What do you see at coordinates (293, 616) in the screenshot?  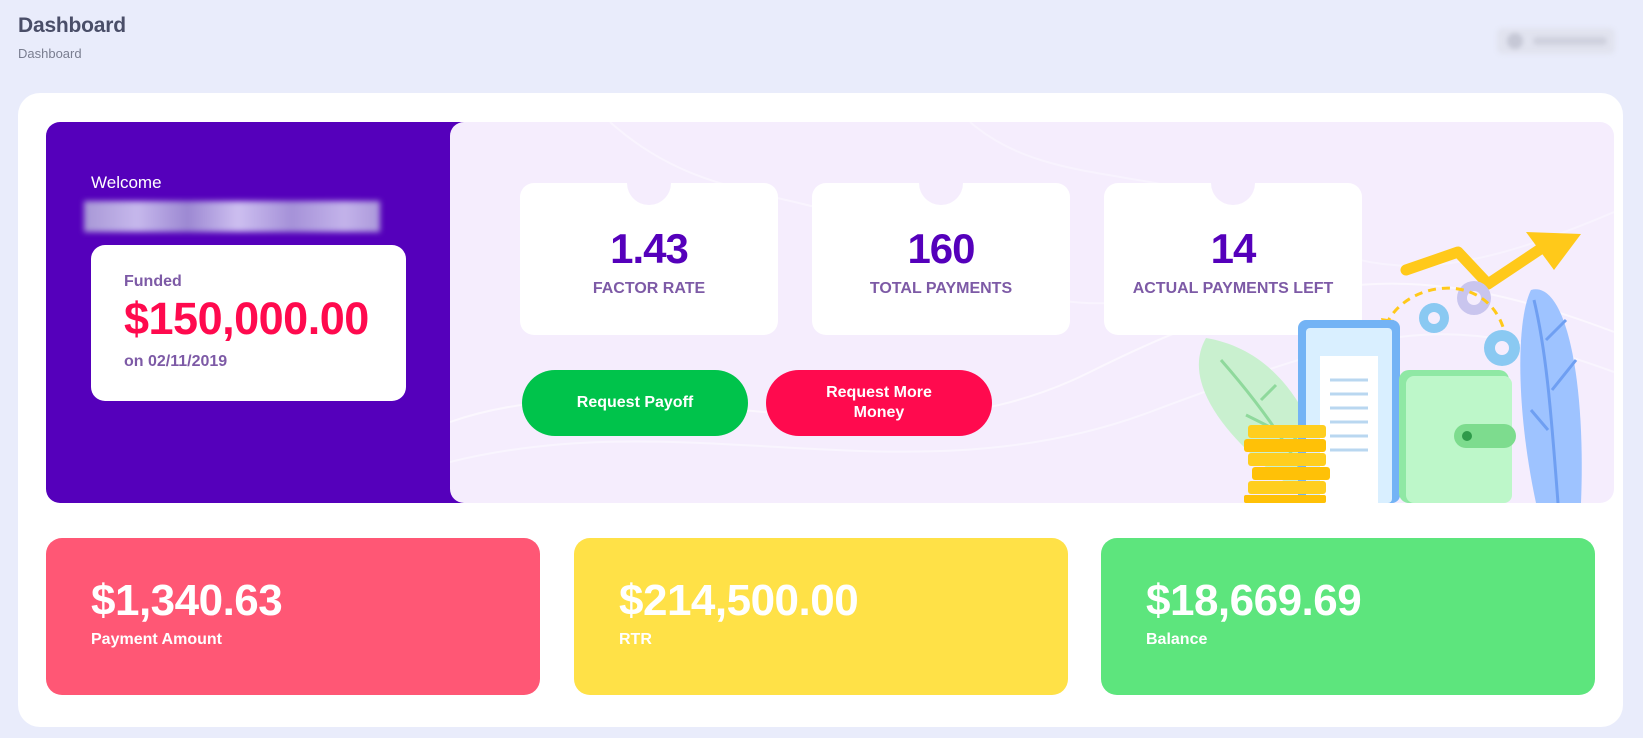 I see `payment-amount-card: $1,340.63 Payment Amount` at bounding box center [293, 616].